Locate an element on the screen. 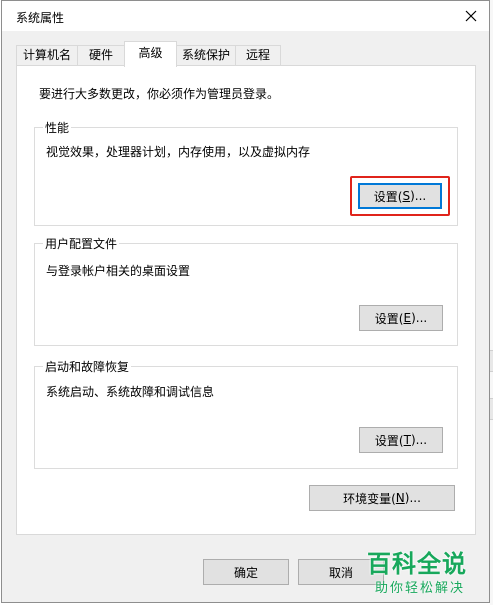 The width and height of the screenshot is (493, 605). tab-remote: 远程 is located at coordinates (258, 55).